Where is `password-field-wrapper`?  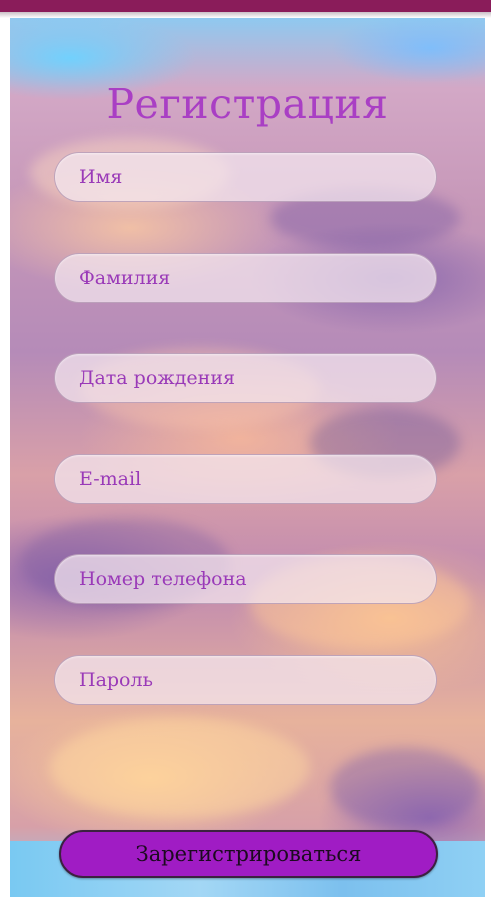 password-field-wrapper is located at coordinates (245, 680).